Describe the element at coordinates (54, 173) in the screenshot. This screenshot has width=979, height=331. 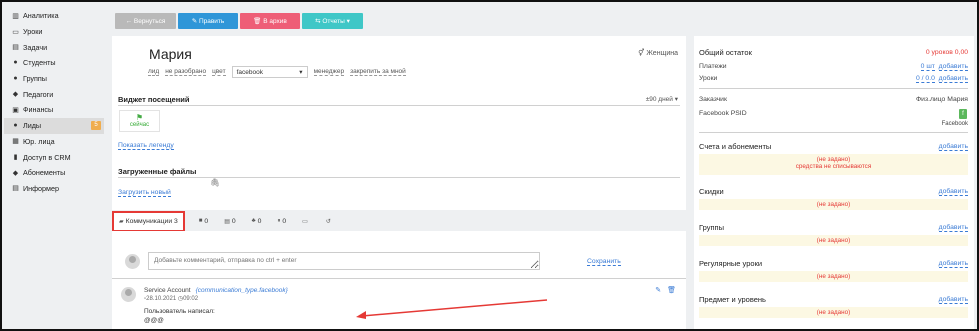
I see `sidebar-item-subscriptions: ◆ Абонементы` at that location.